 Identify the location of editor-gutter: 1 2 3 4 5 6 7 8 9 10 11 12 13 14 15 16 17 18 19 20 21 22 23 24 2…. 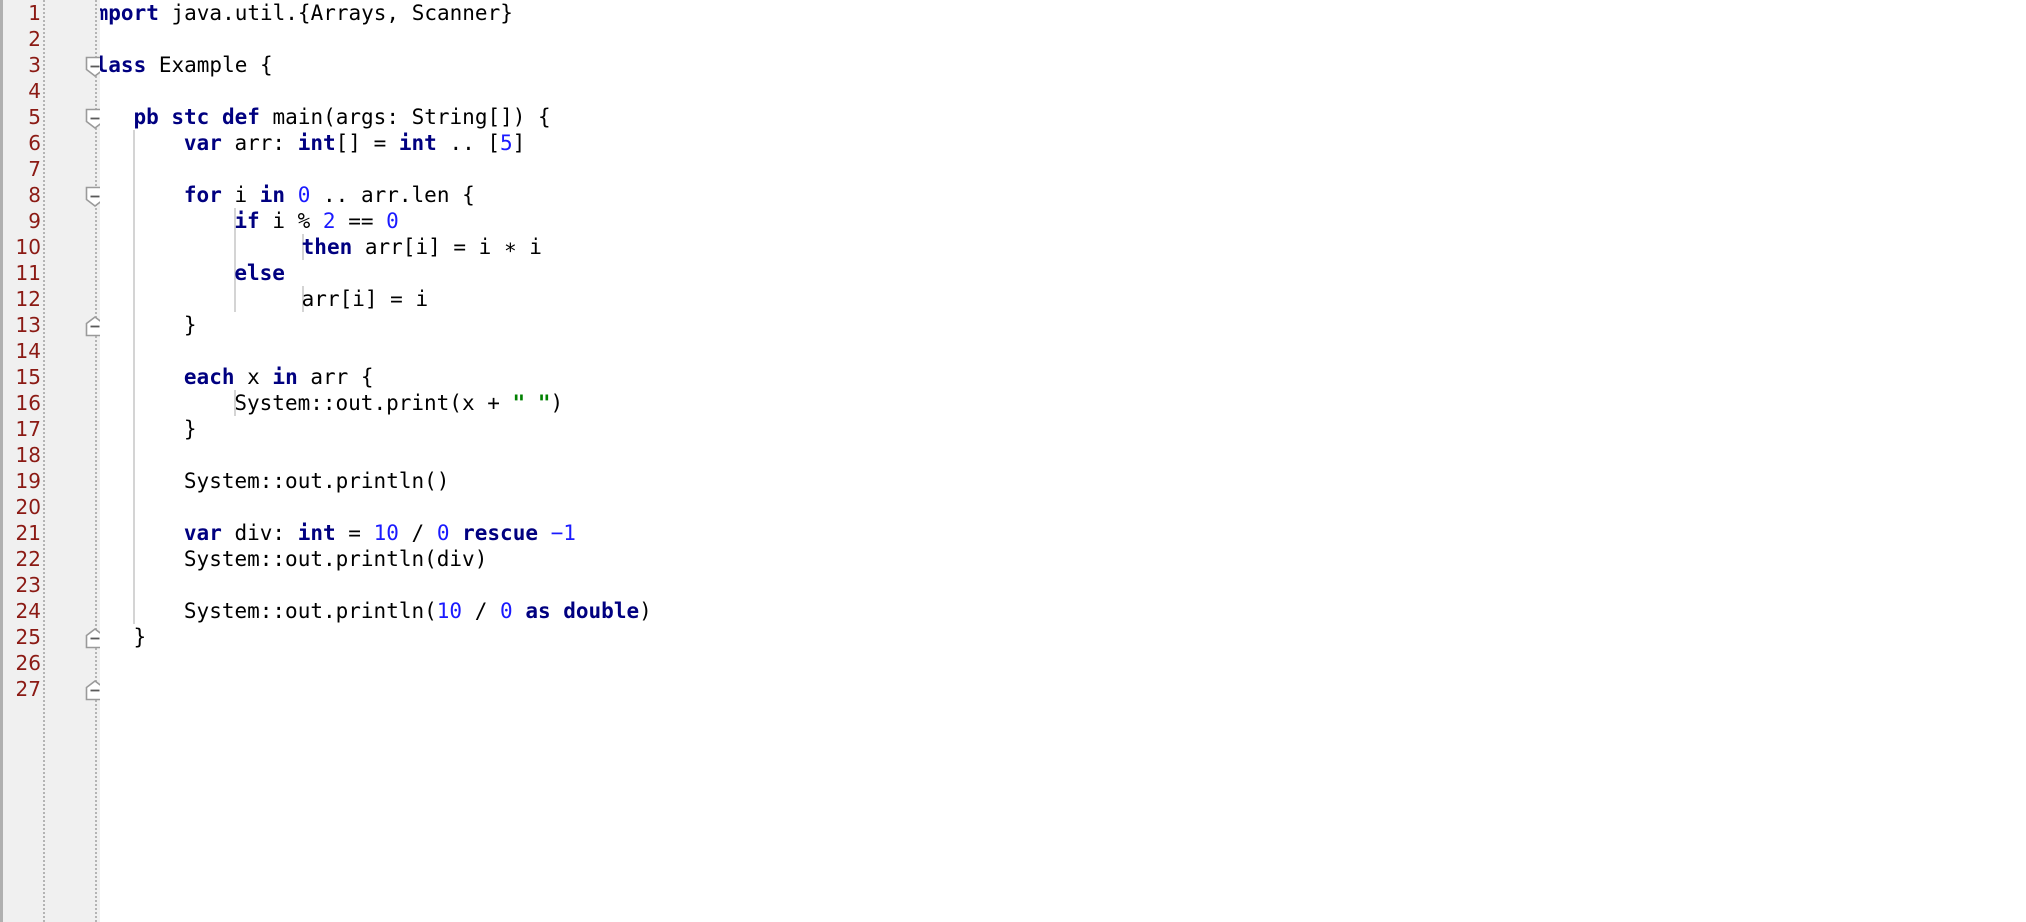
(52, 461).